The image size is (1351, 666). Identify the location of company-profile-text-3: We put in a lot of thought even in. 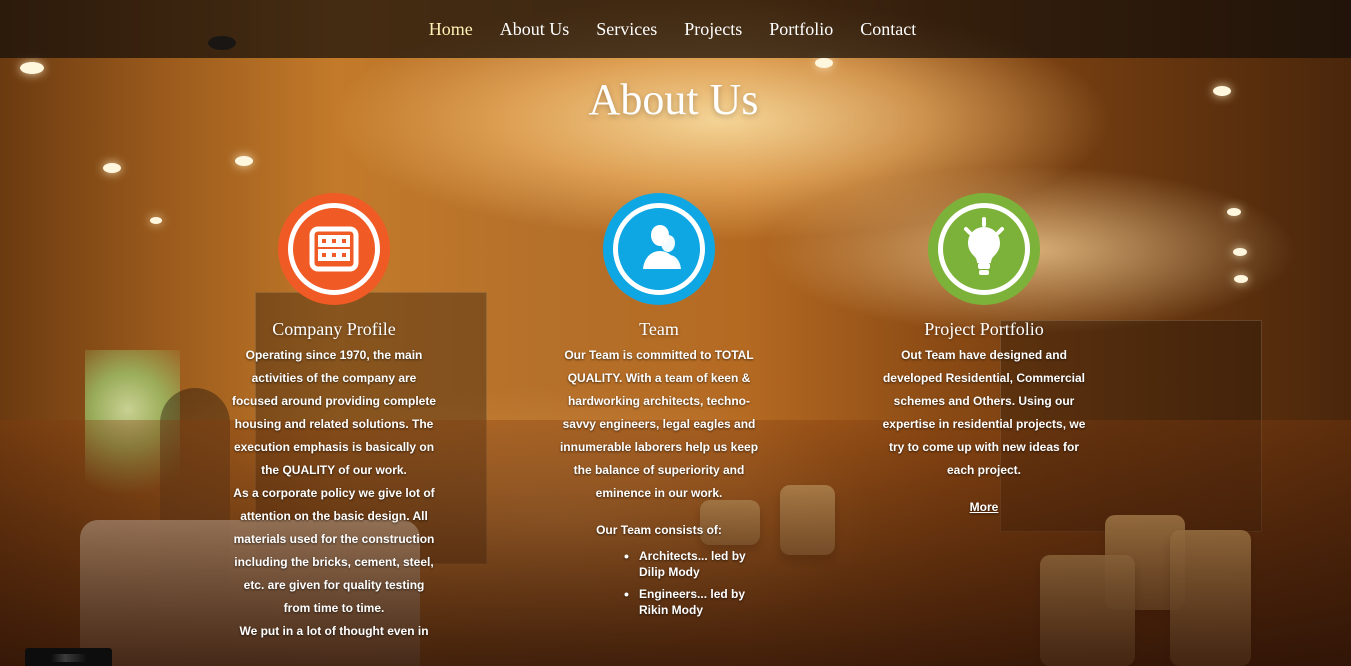
(334, 631).